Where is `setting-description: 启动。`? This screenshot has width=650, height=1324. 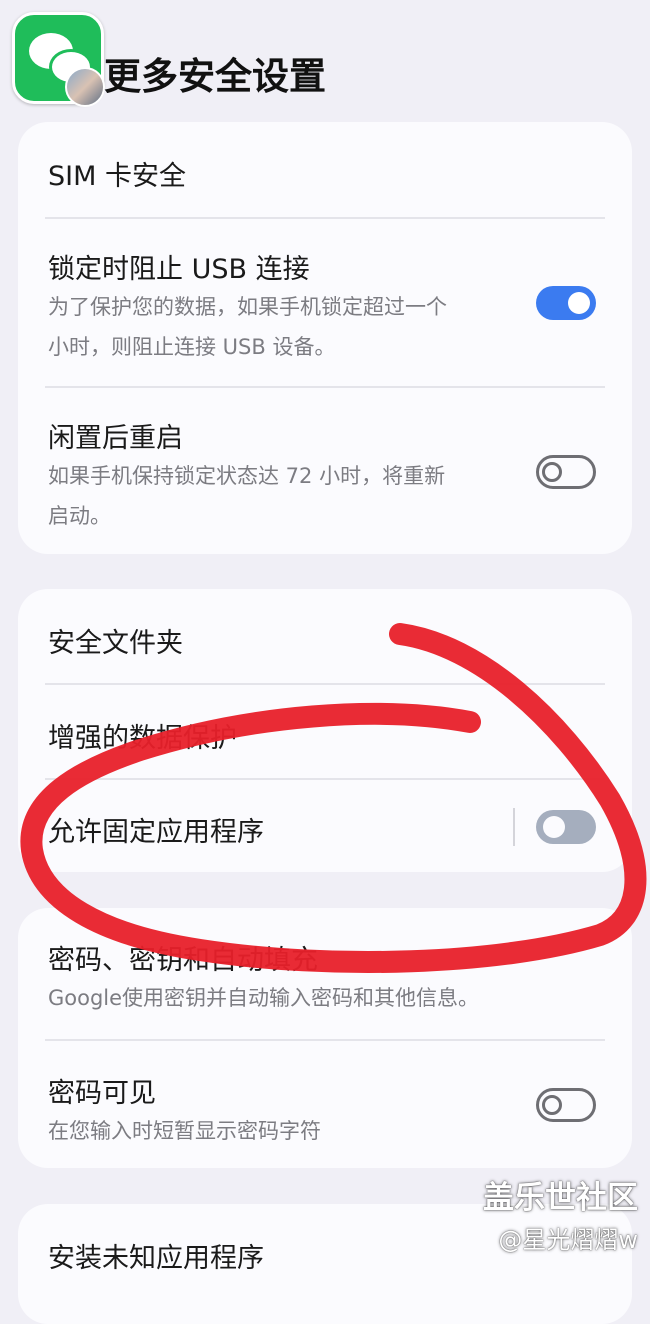
setting-description: 启动。 is located at coordinates (79, 516).